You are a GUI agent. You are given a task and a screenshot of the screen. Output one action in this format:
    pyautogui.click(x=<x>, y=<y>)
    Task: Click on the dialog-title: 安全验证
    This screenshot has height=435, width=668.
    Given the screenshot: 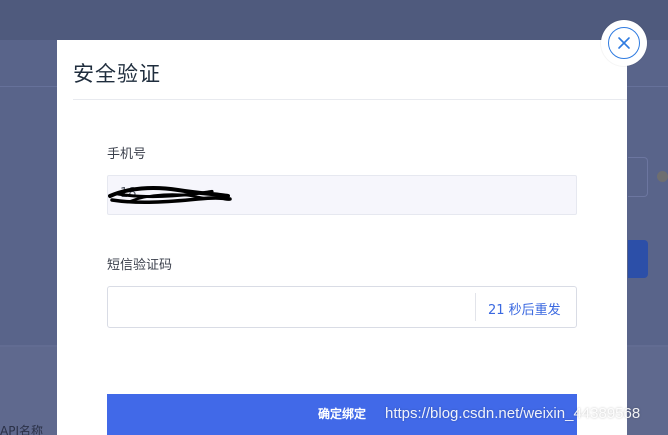 What is the action you would take?
    pyautogui.click(x=117, y=74)
    